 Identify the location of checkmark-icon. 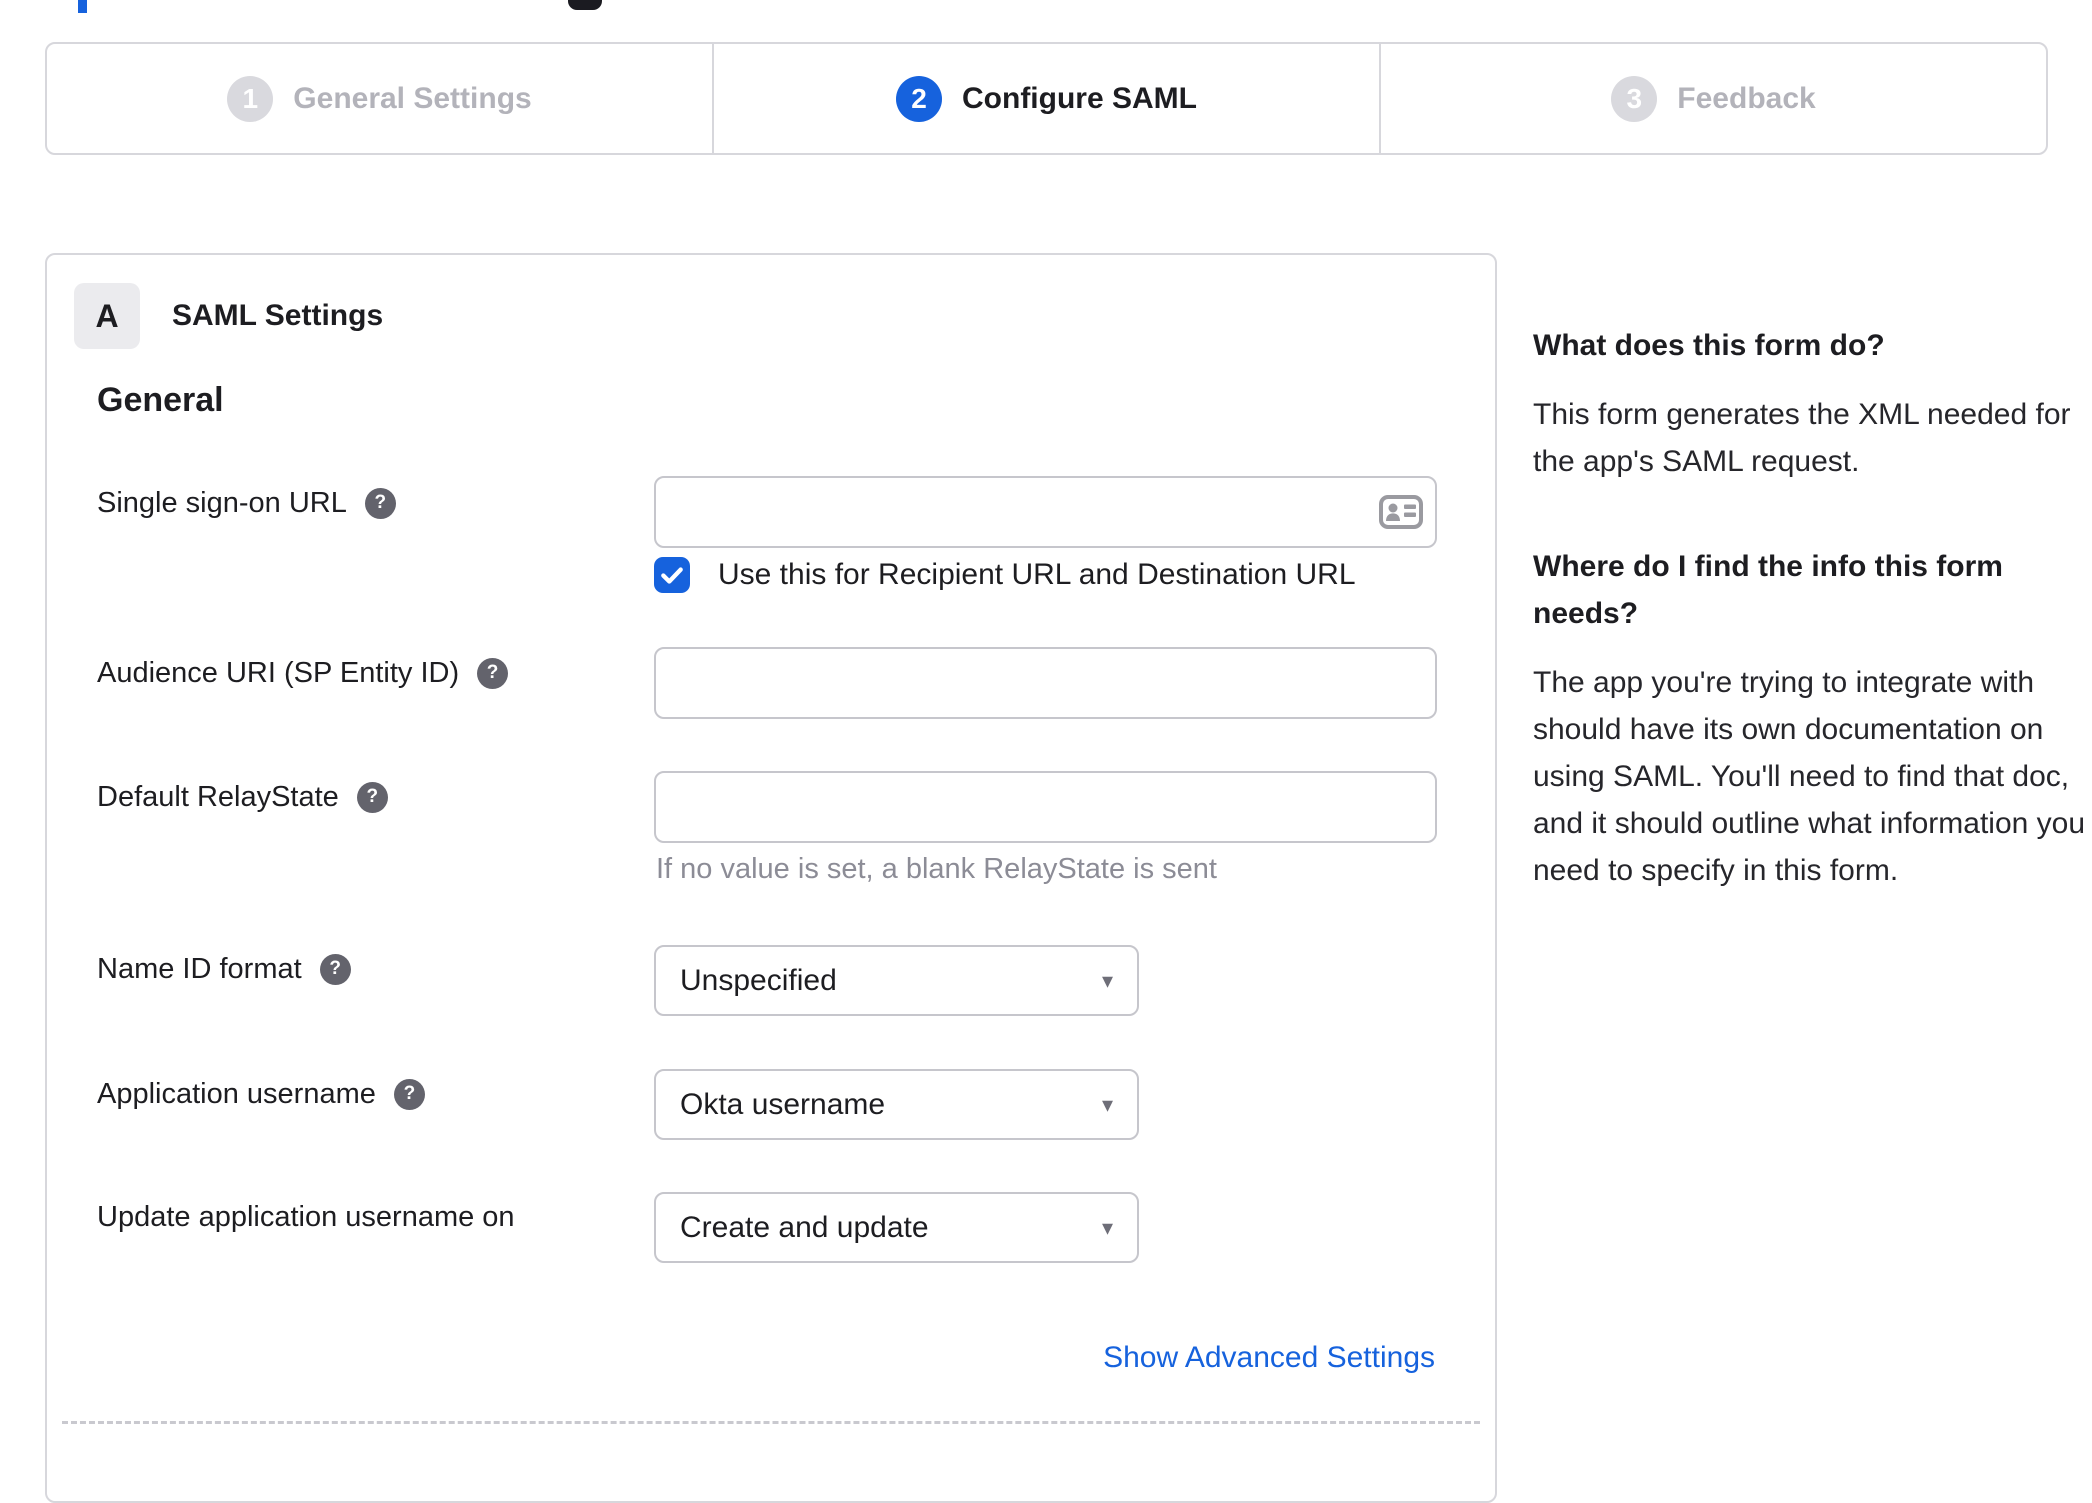
(672, 575).